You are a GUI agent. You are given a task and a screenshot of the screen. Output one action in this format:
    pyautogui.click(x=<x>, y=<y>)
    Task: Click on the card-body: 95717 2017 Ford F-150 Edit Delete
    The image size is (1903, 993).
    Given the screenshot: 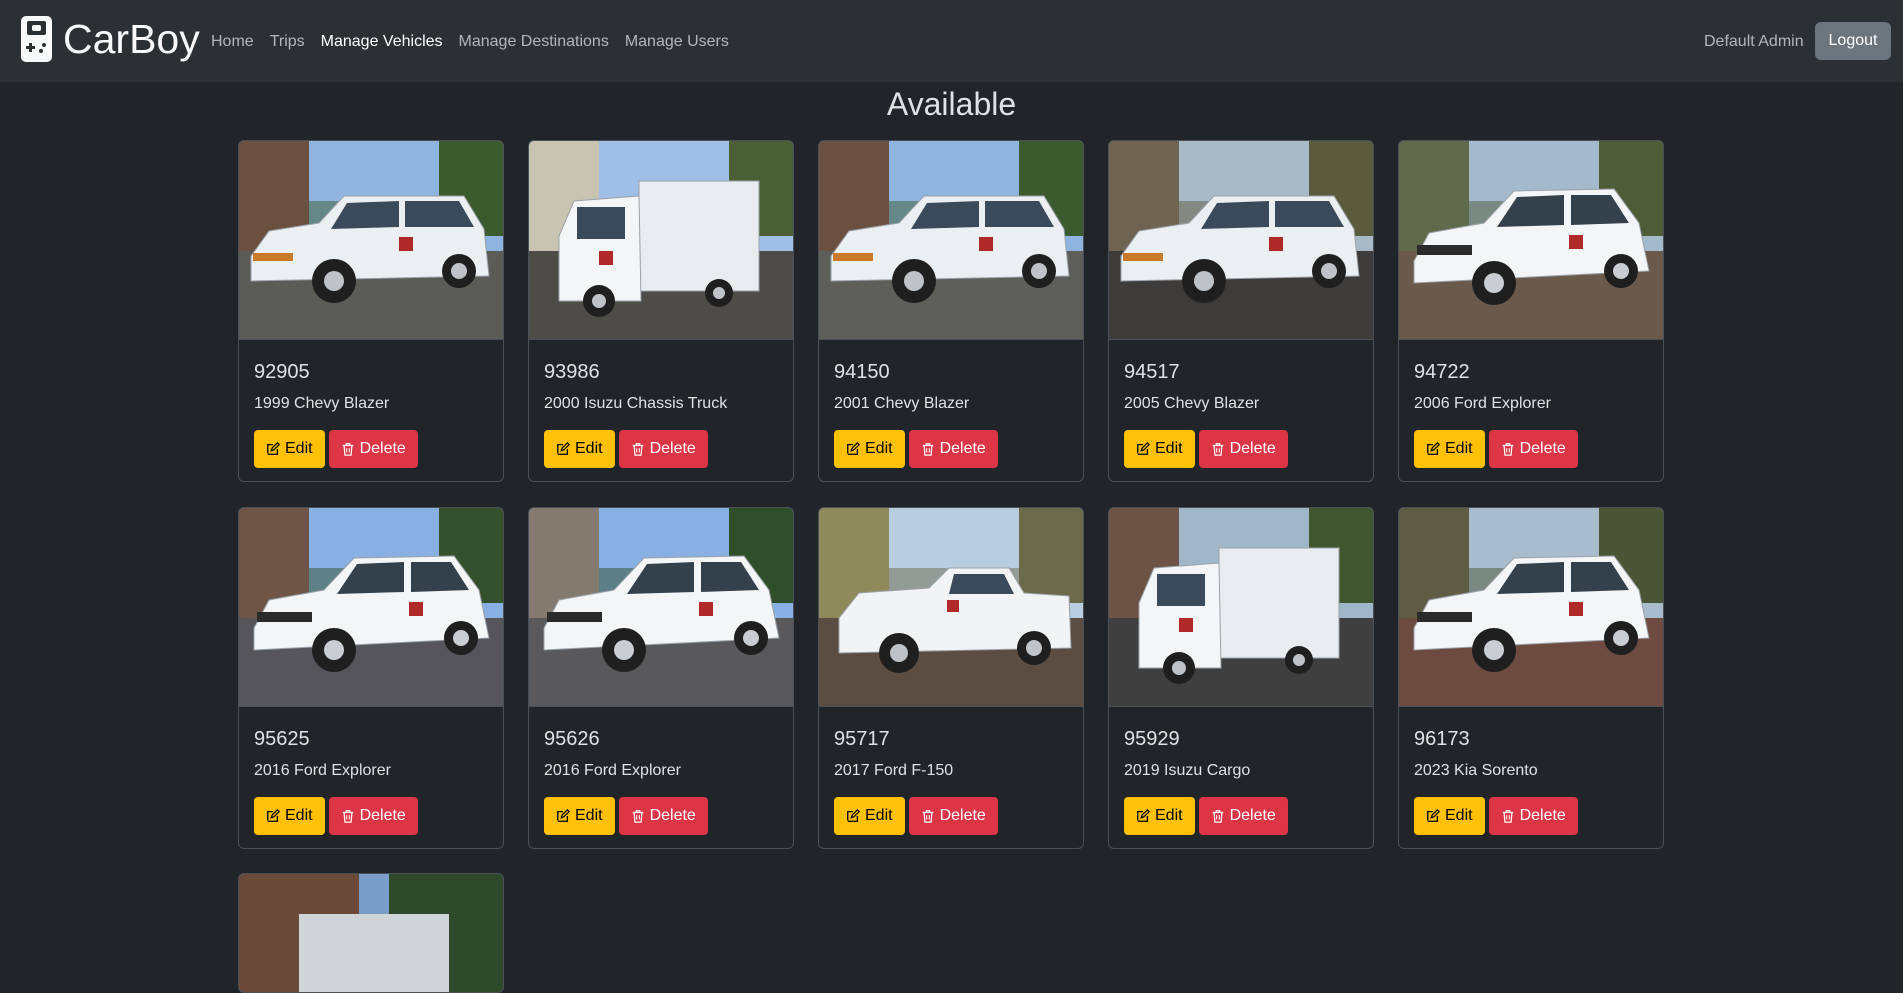 What is the action you would take?
    pyautogui.click(x=951, y=771)
    